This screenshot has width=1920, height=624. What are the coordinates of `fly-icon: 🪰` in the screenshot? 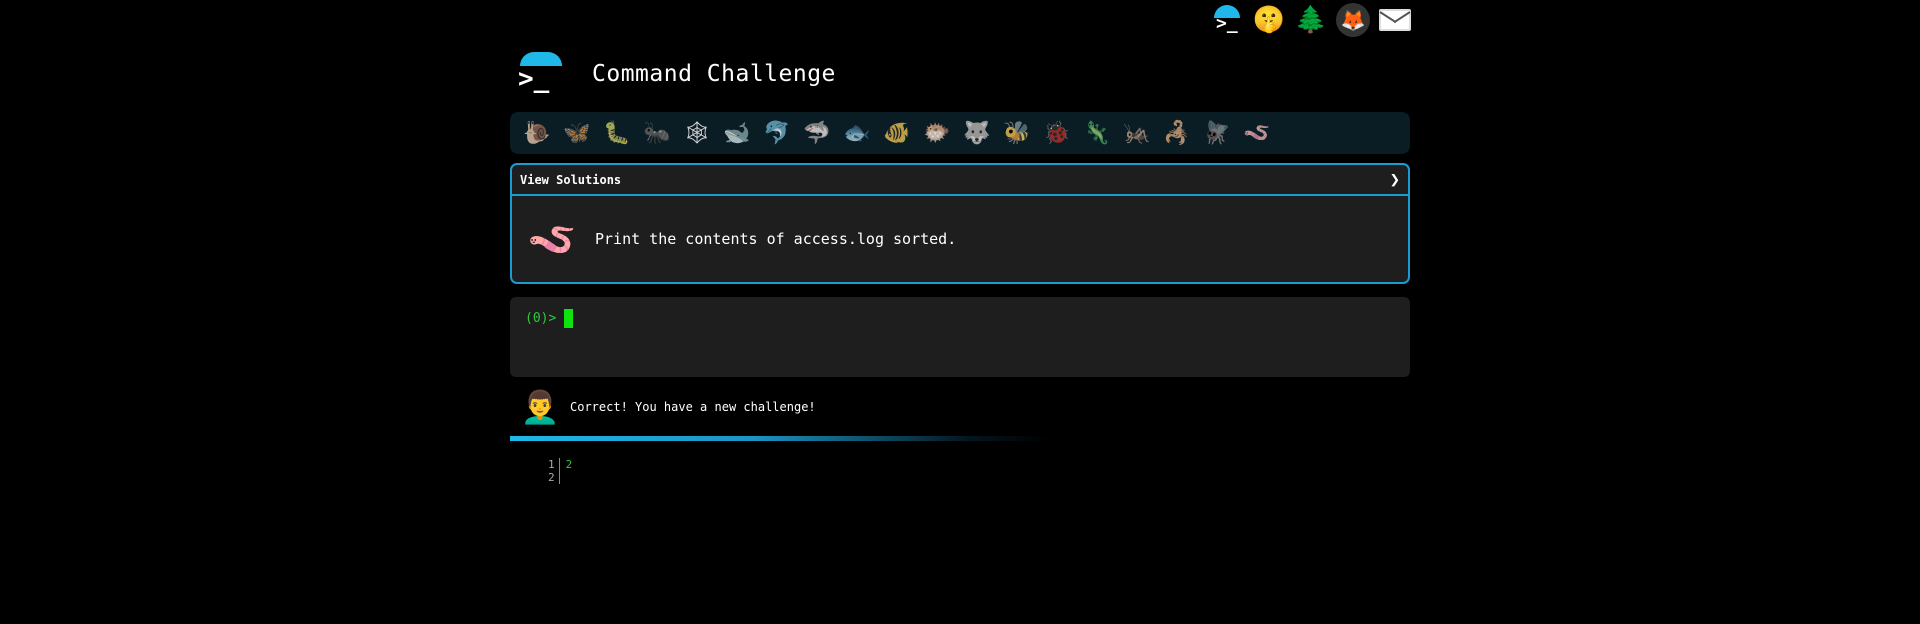 It's located at (1217, 133).